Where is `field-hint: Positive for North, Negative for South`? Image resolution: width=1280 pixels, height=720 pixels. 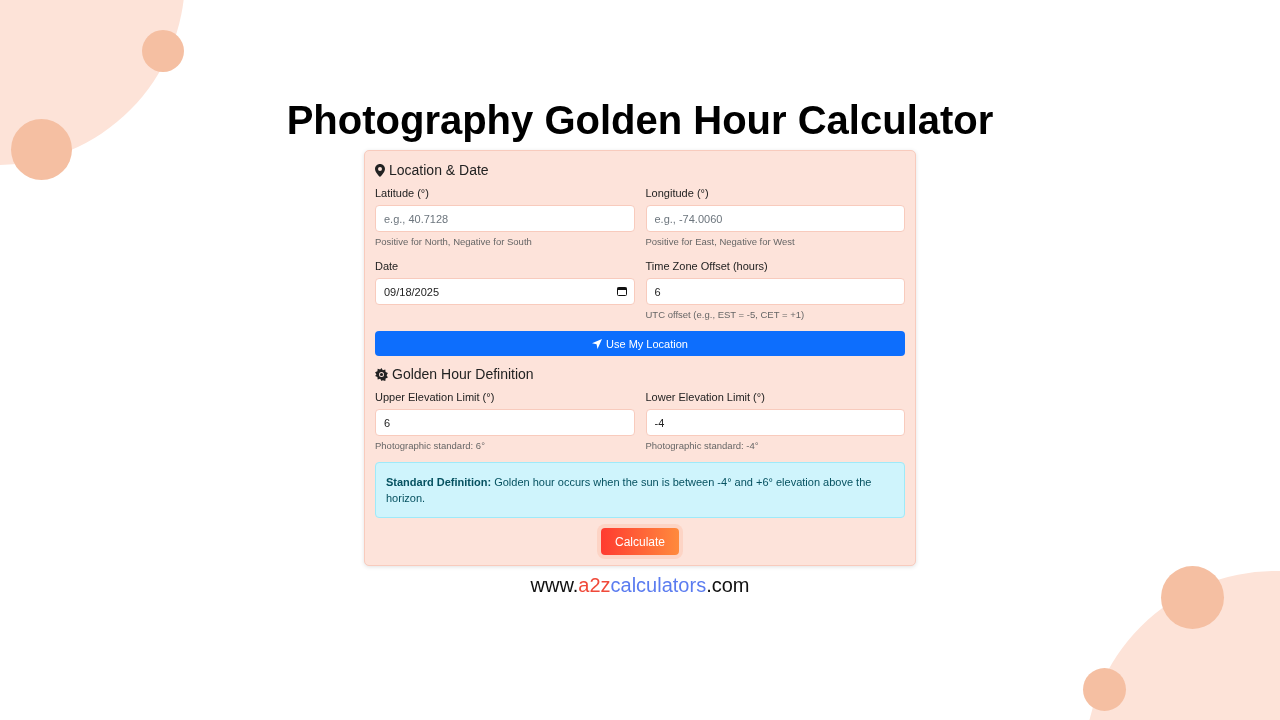
field-hint: Positive for North, Negative for South is located at coordinates (454, 241).